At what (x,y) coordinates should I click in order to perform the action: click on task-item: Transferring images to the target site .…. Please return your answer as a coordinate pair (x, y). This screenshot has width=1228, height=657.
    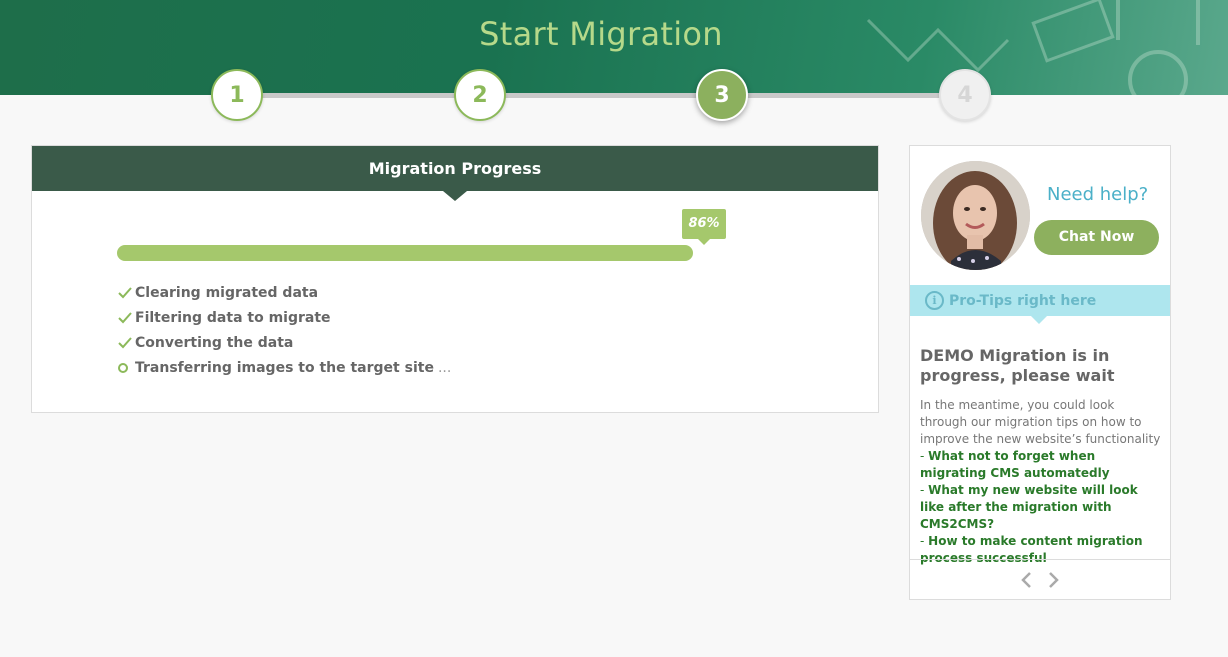
    Looking at the image, I should click on (284, 367).